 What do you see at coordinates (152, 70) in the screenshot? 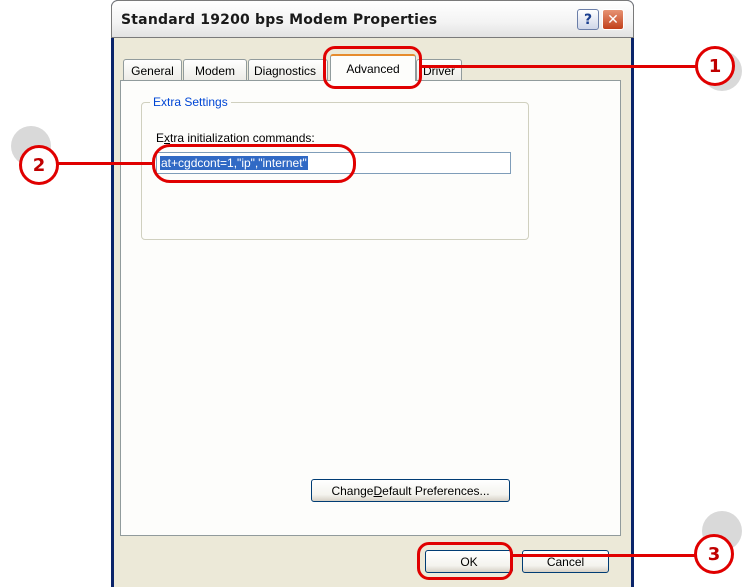
I see `tab-general: General` at bounding box center [152, 70].